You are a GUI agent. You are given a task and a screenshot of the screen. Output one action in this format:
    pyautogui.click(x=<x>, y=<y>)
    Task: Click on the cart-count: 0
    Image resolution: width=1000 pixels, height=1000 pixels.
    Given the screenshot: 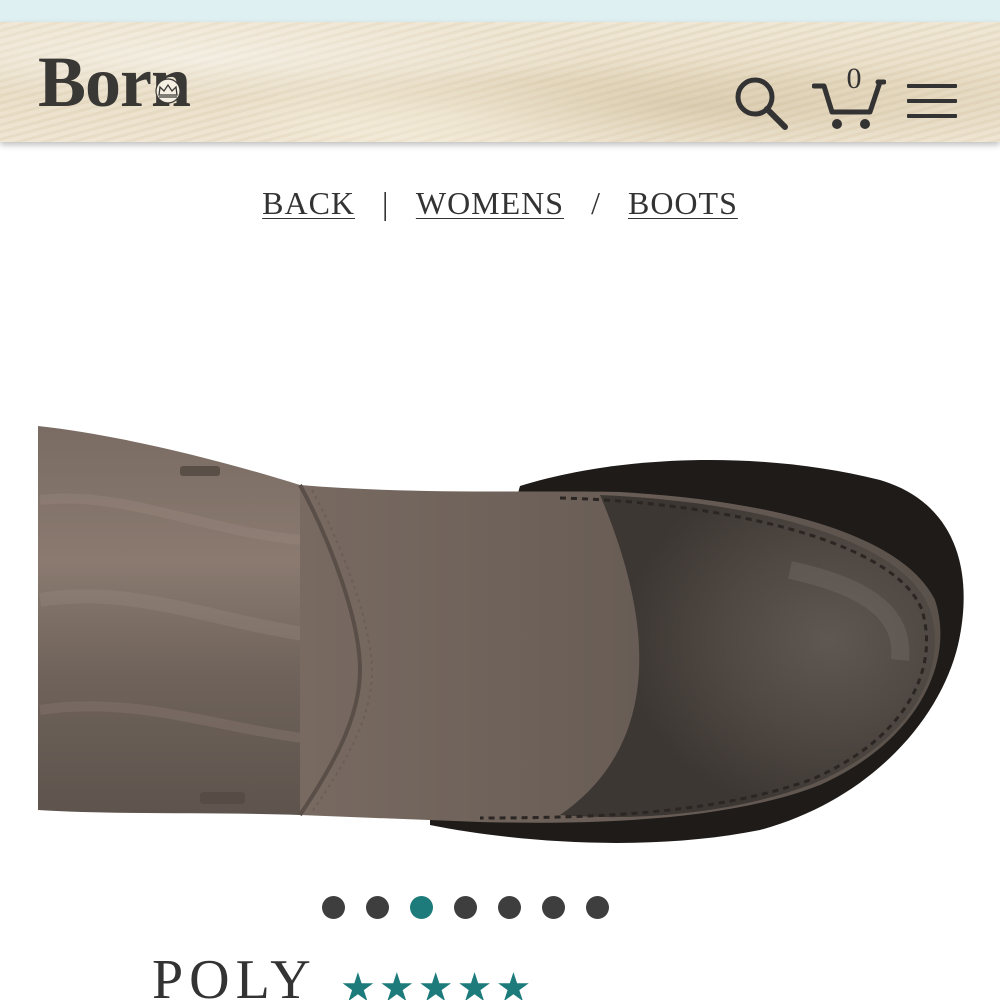 What is the action you would take?
    pyautogui.click(x=854, y=78)
    